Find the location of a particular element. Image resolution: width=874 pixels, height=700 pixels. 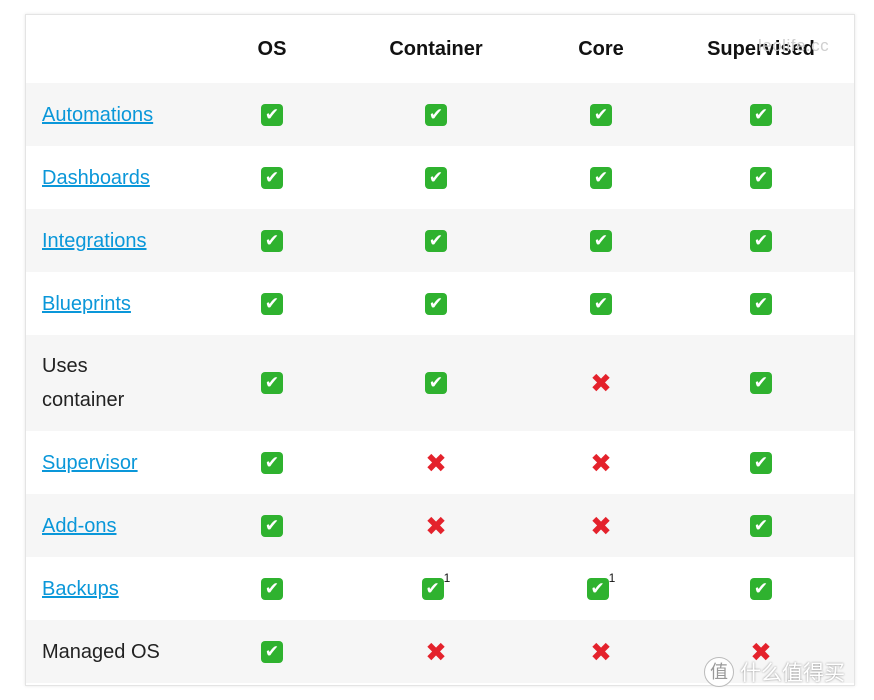

feature-cell: Uses container is located at coordinates (116, 383).